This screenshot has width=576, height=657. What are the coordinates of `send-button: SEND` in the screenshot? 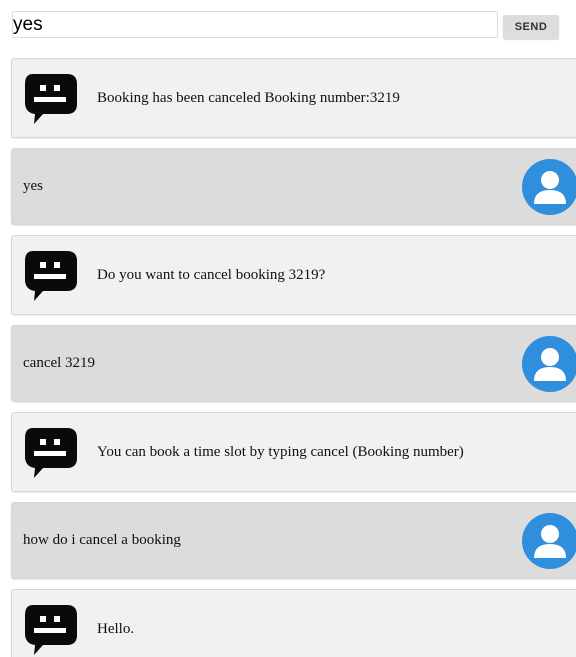 It's located at (531, 27).